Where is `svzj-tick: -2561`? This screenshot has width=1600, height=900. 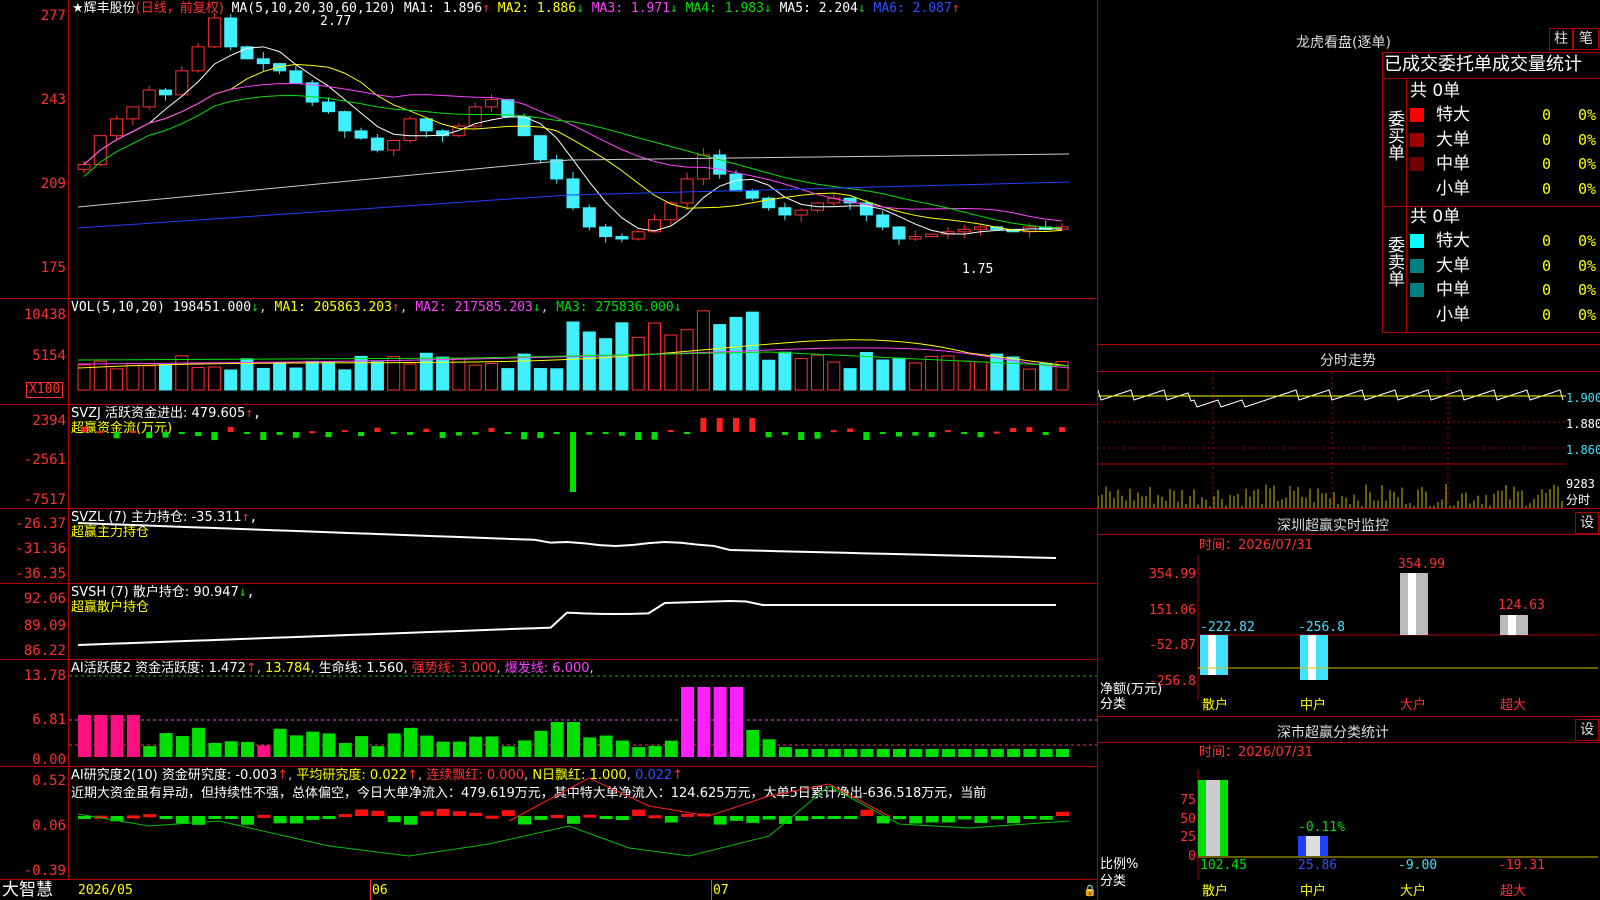
svzj-tick: -2561 is located at coordinates (44, 460).